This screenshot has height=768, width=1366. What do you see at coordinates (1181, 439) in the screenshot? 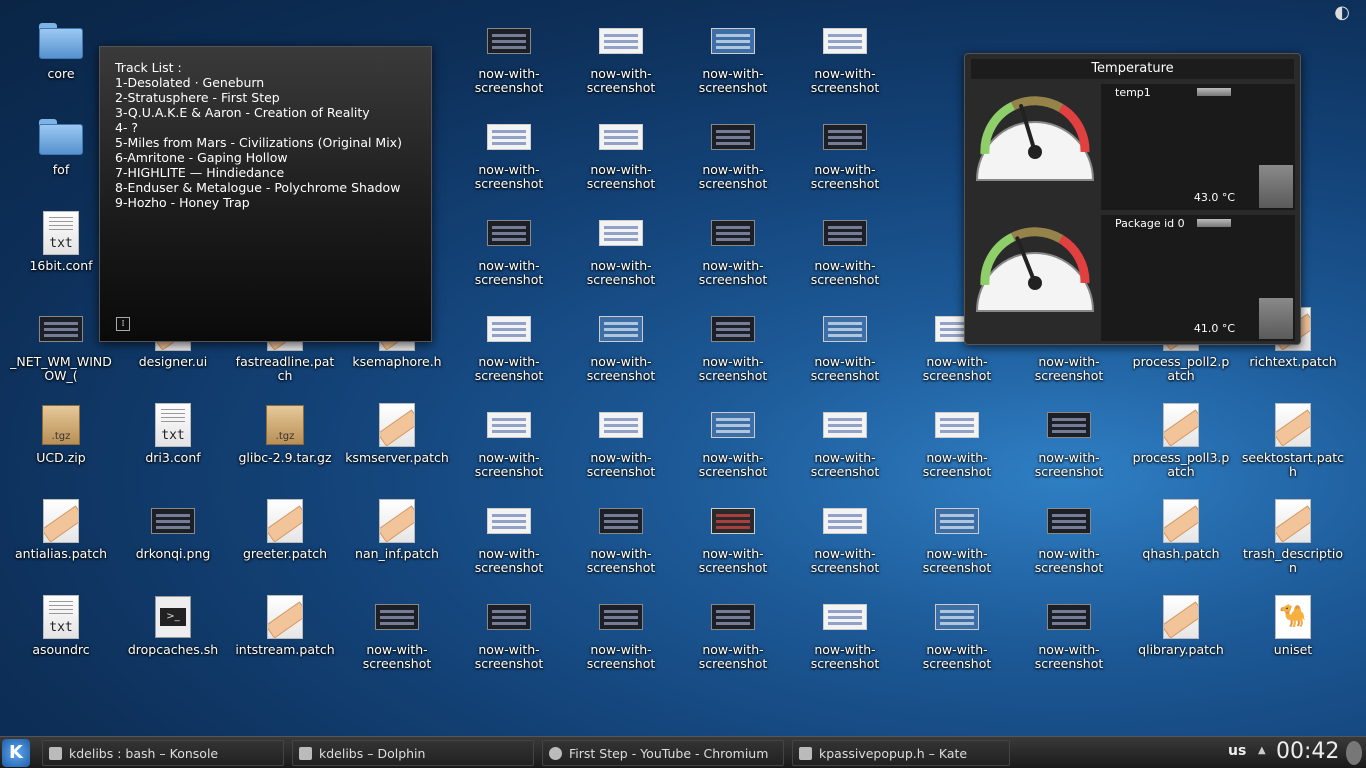
I see `desktop-icon: process_poll3.patch` at bounding box center [1181, 439].